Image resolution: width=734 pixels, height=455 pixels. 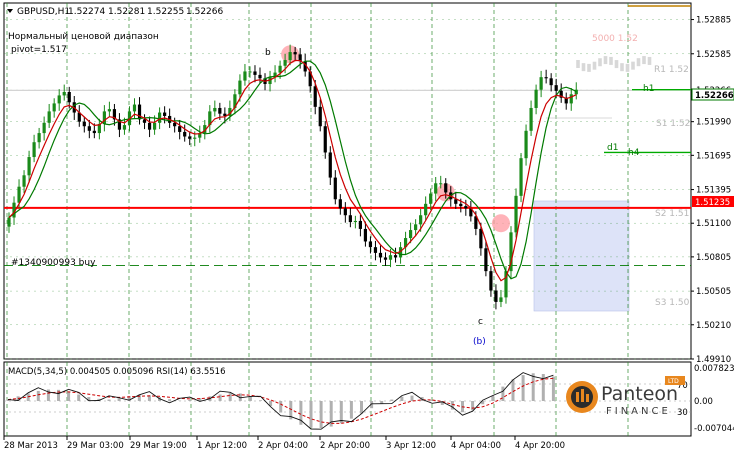 What do you see at coordinates (500, 223) in the screenshot?
I see `highlight-circle` at bounding box center [500, 223].